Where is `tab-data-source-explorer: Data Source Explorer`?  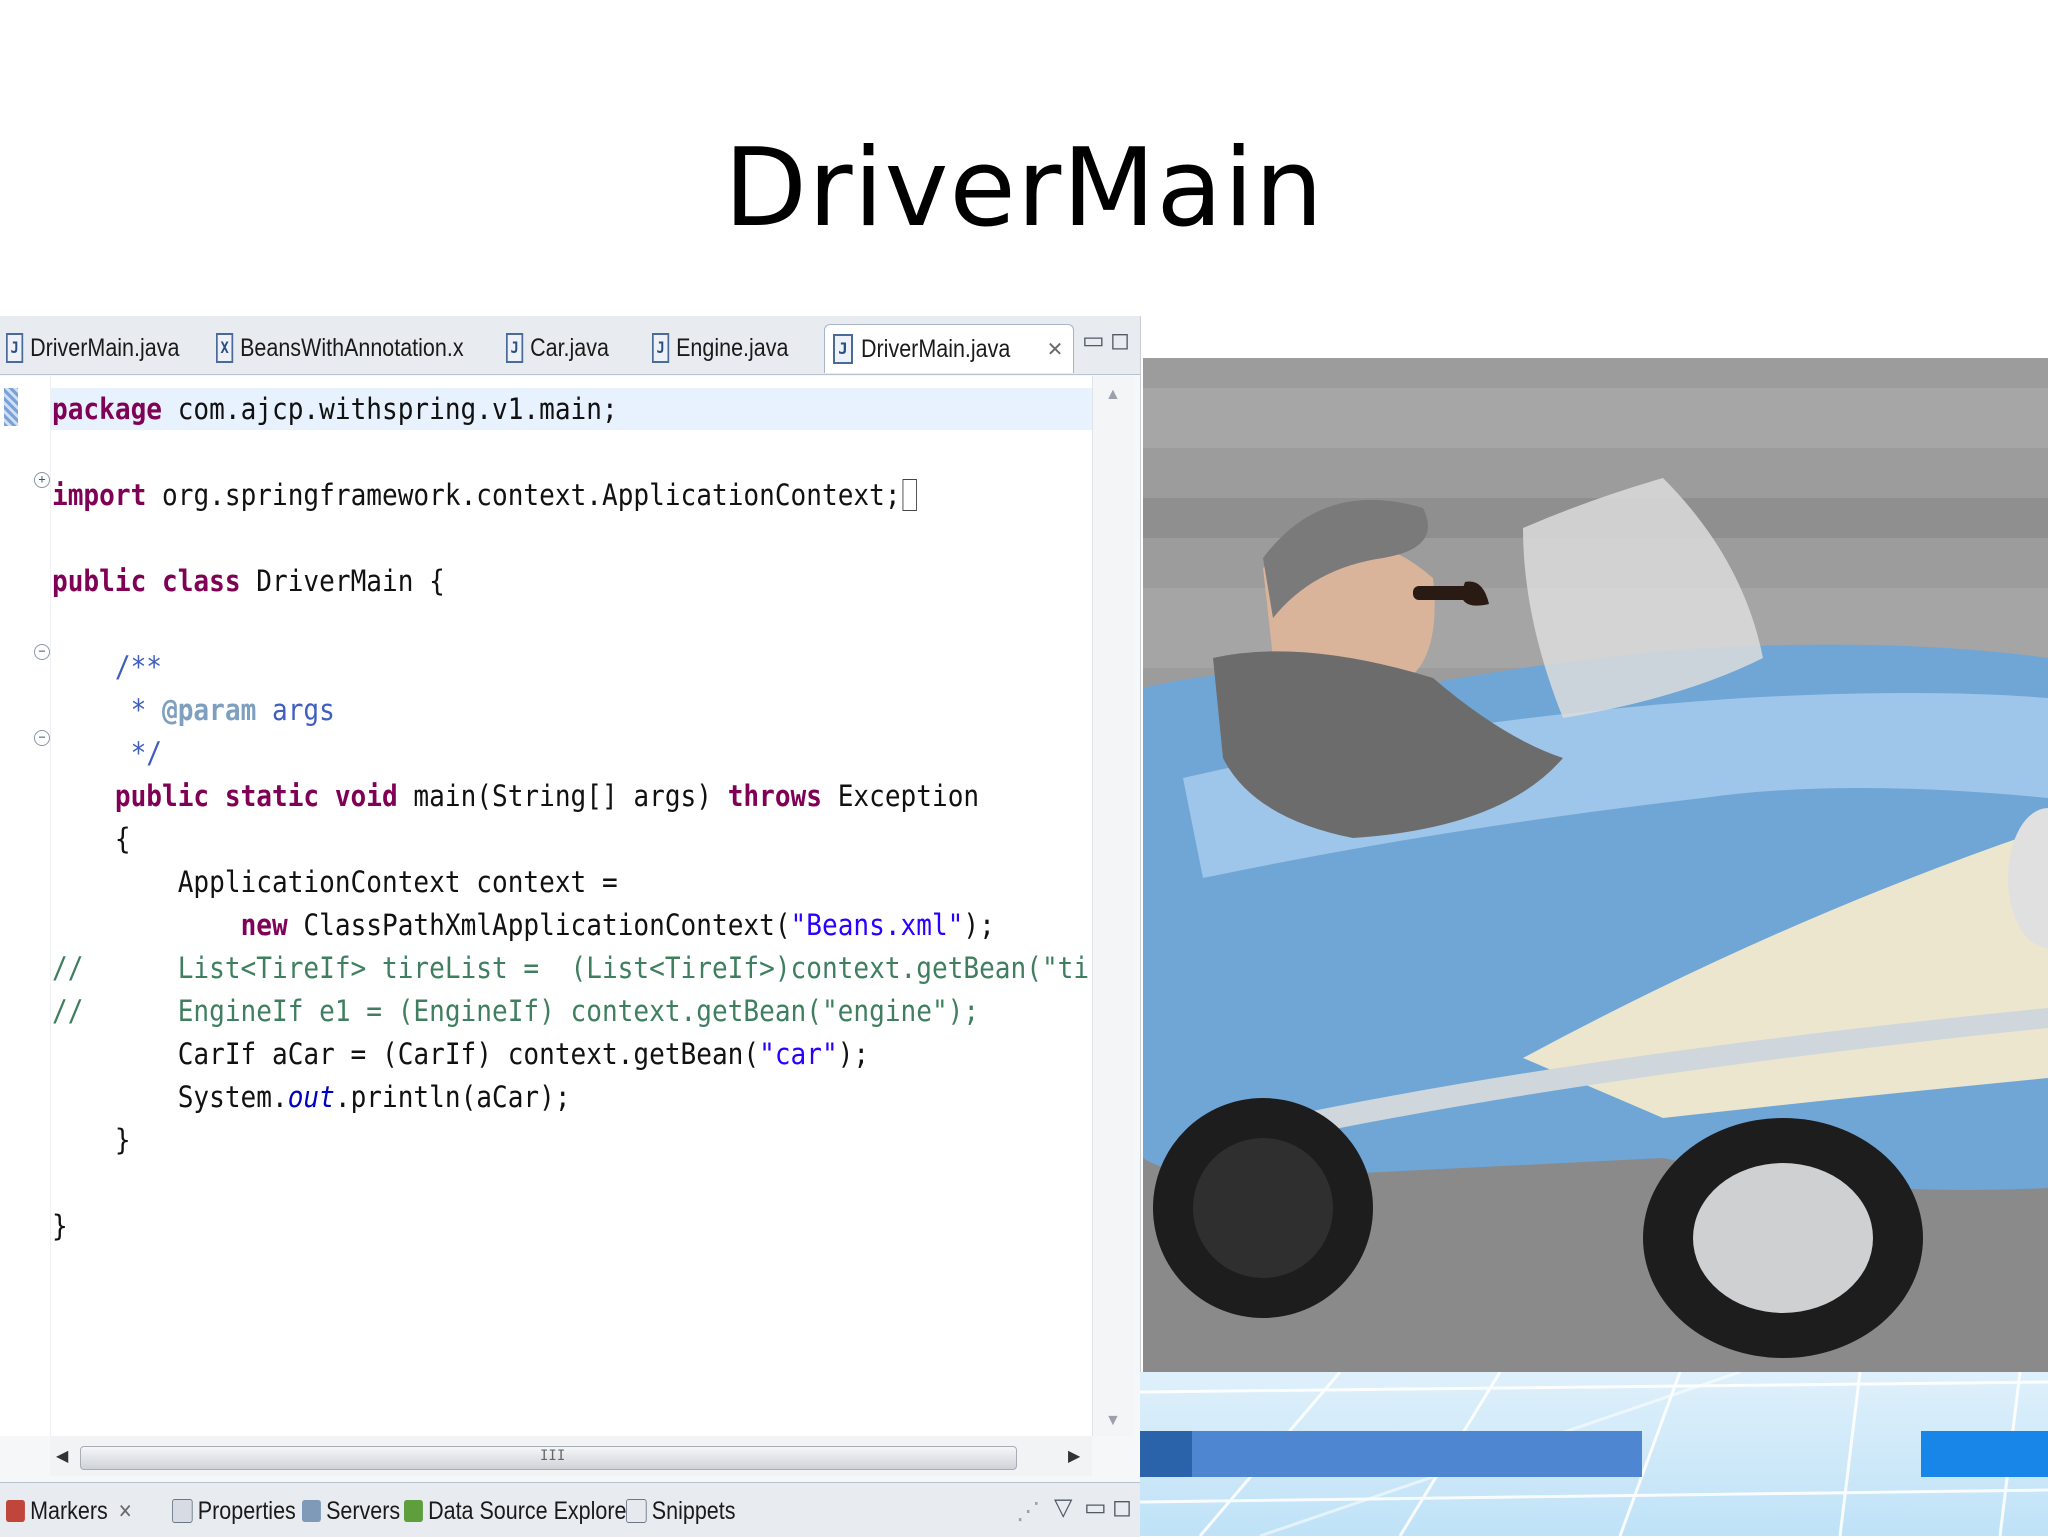
tab-data-source-explorer: Data Source Explorer is located at coordinates (519, 1511).